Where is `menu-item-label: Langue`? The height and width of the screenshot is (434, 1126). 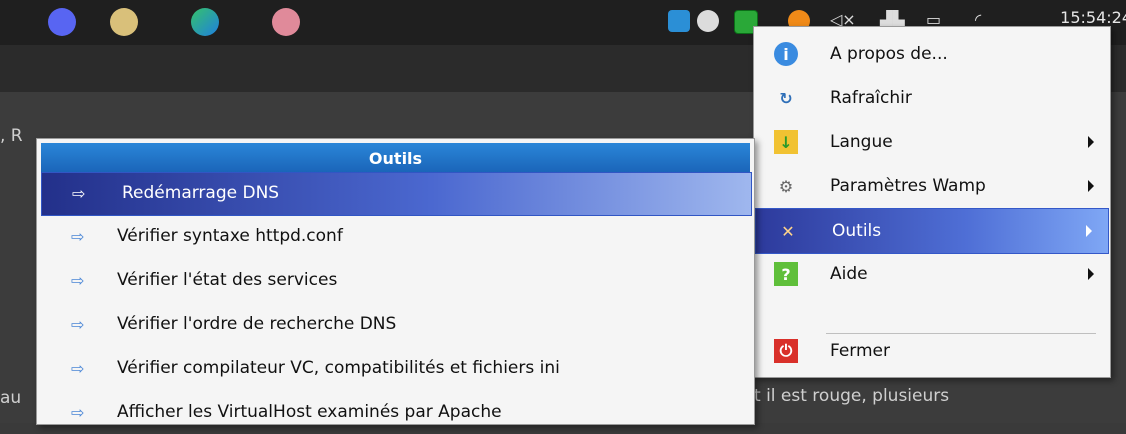 menu-item-label: Langue is located at coordinates (861, 142).